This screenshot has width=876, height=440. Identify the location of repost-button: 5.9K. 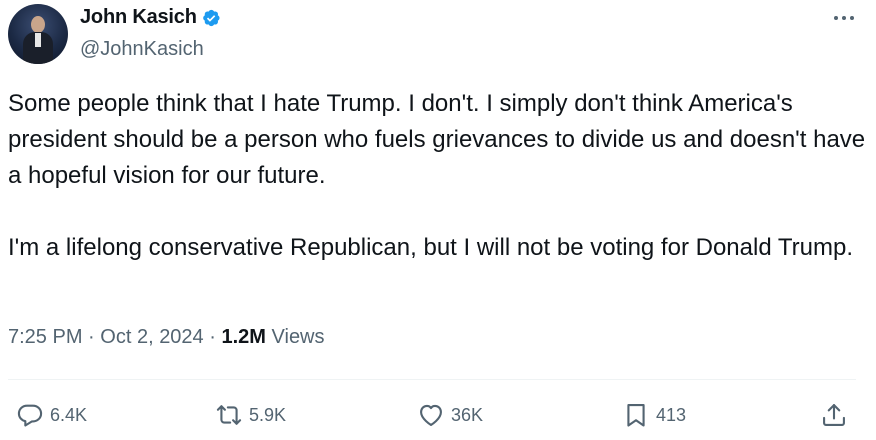
(250, 415).